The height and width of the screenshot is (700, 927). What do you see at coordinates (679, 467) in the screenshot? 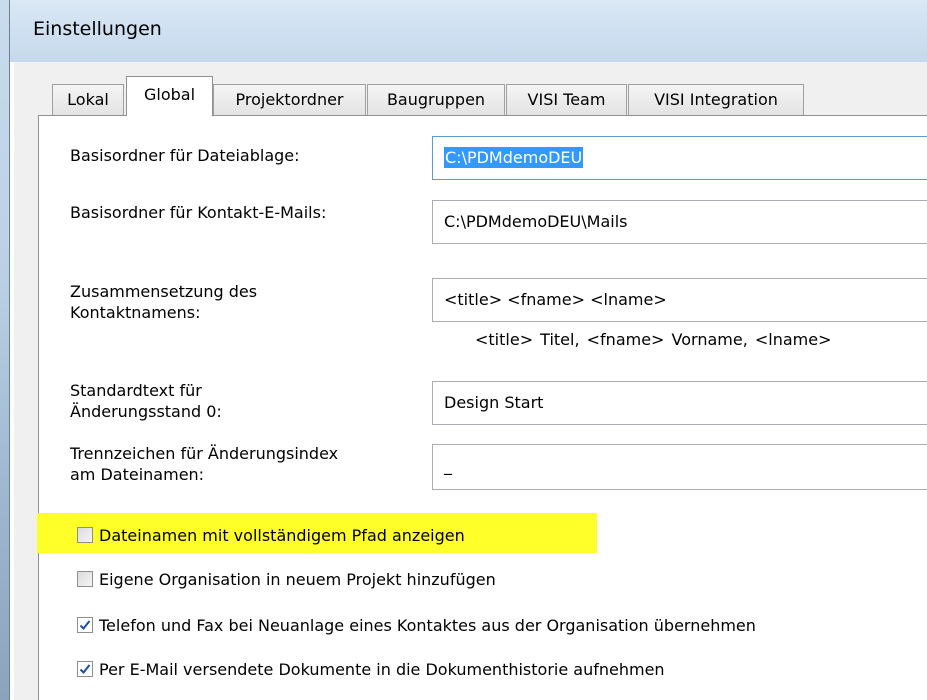
I see `trennzeichen-input: _` at bounding box center [679, 467].